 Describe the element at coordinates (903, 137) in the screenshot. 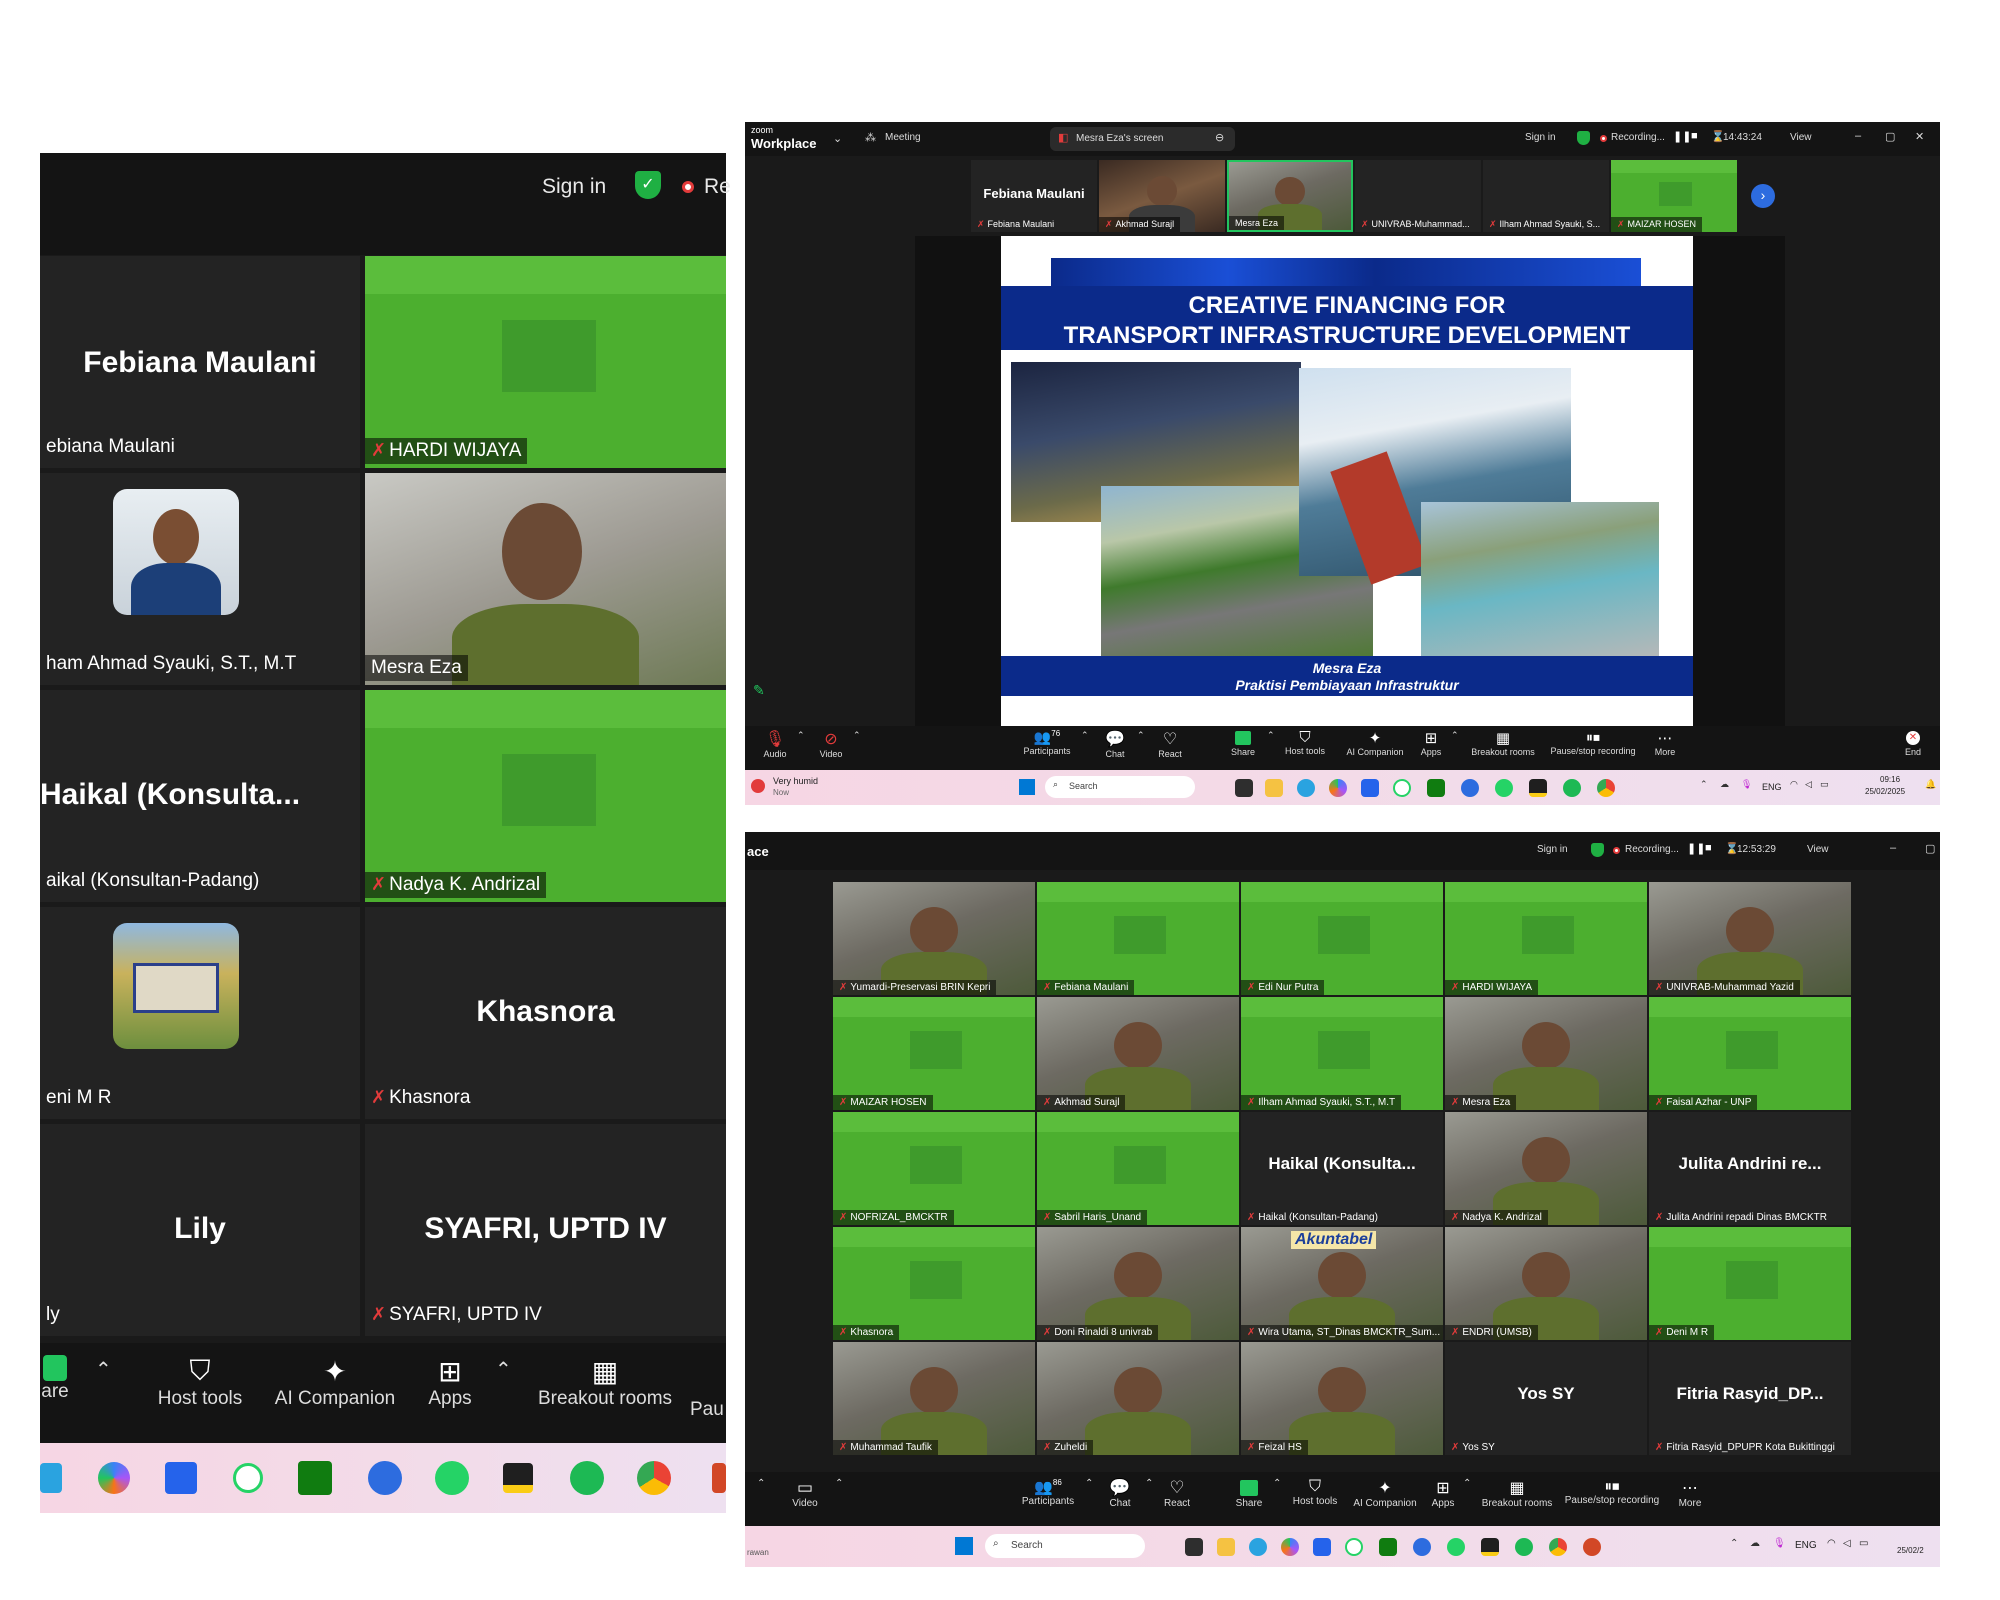

I see `meeting-tab: Meeting` at that location.